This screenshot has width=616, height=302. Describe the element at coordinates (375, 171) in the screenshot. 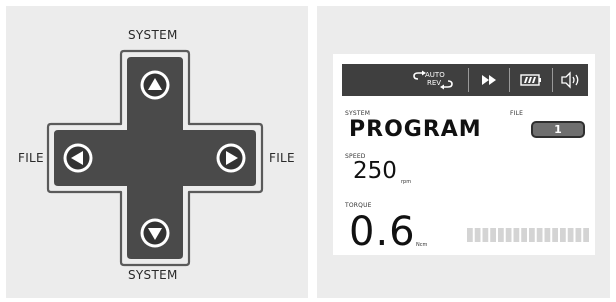

I see `speed-value: 250` at that location.